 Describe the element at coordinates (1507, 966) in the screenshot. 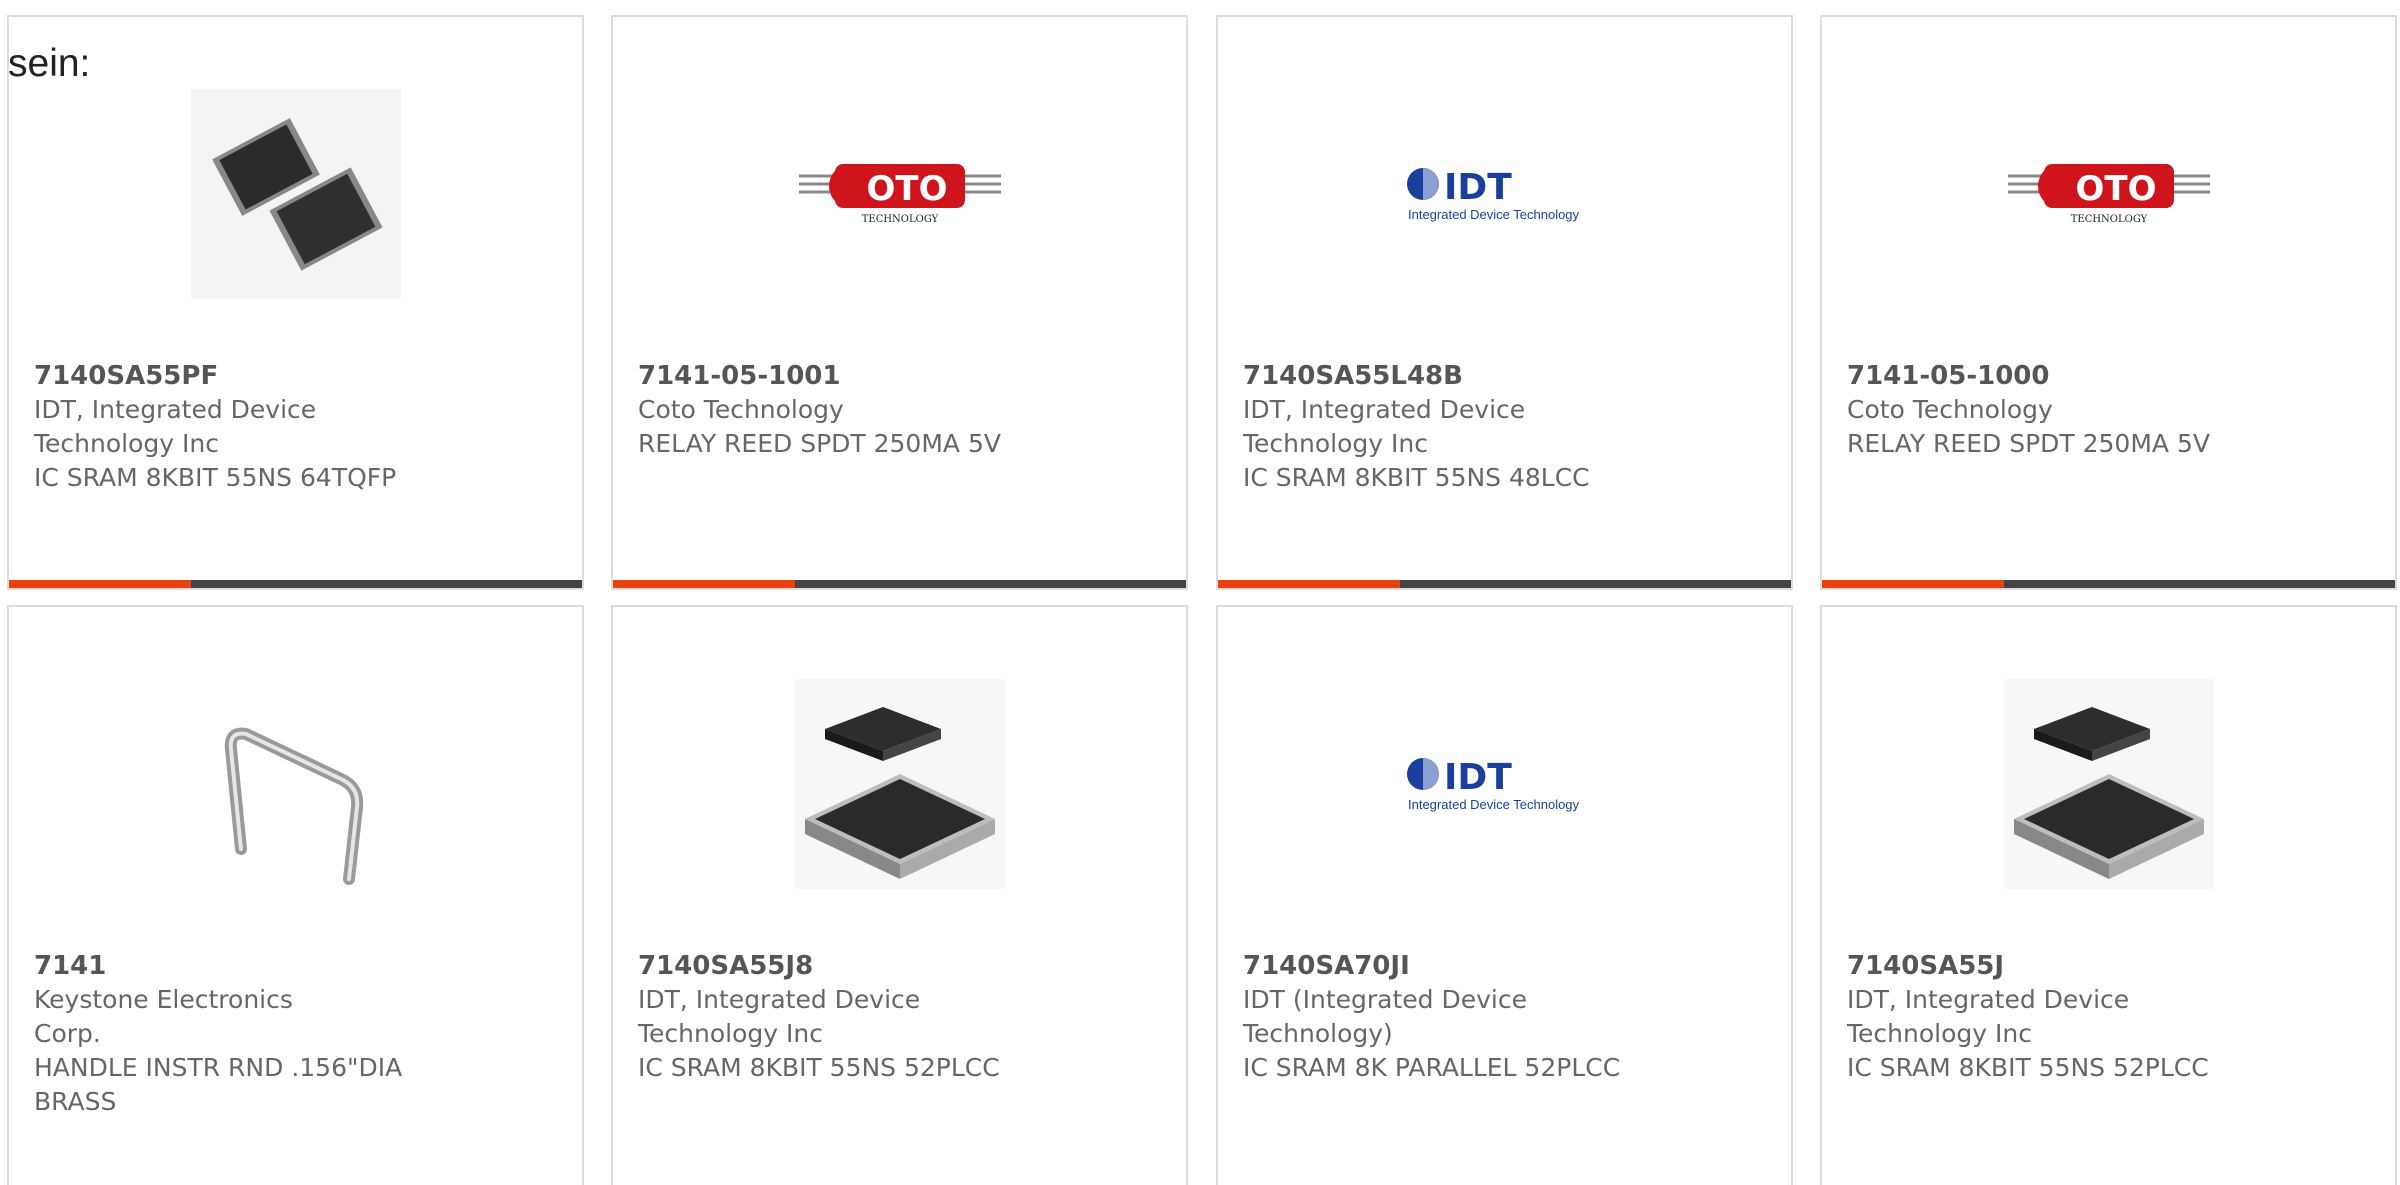

I see `part-number: 7140SA70JI` at that location.